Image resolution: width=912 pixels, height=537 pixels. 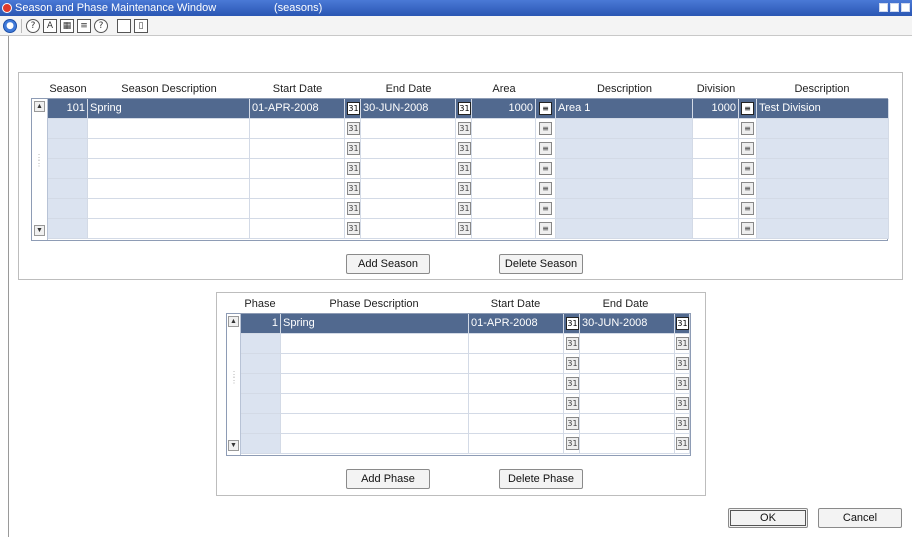 I want to click on season-table-scrollbar: ▲ ⋮ ⋮ ▼, so click(x=40, y=169).